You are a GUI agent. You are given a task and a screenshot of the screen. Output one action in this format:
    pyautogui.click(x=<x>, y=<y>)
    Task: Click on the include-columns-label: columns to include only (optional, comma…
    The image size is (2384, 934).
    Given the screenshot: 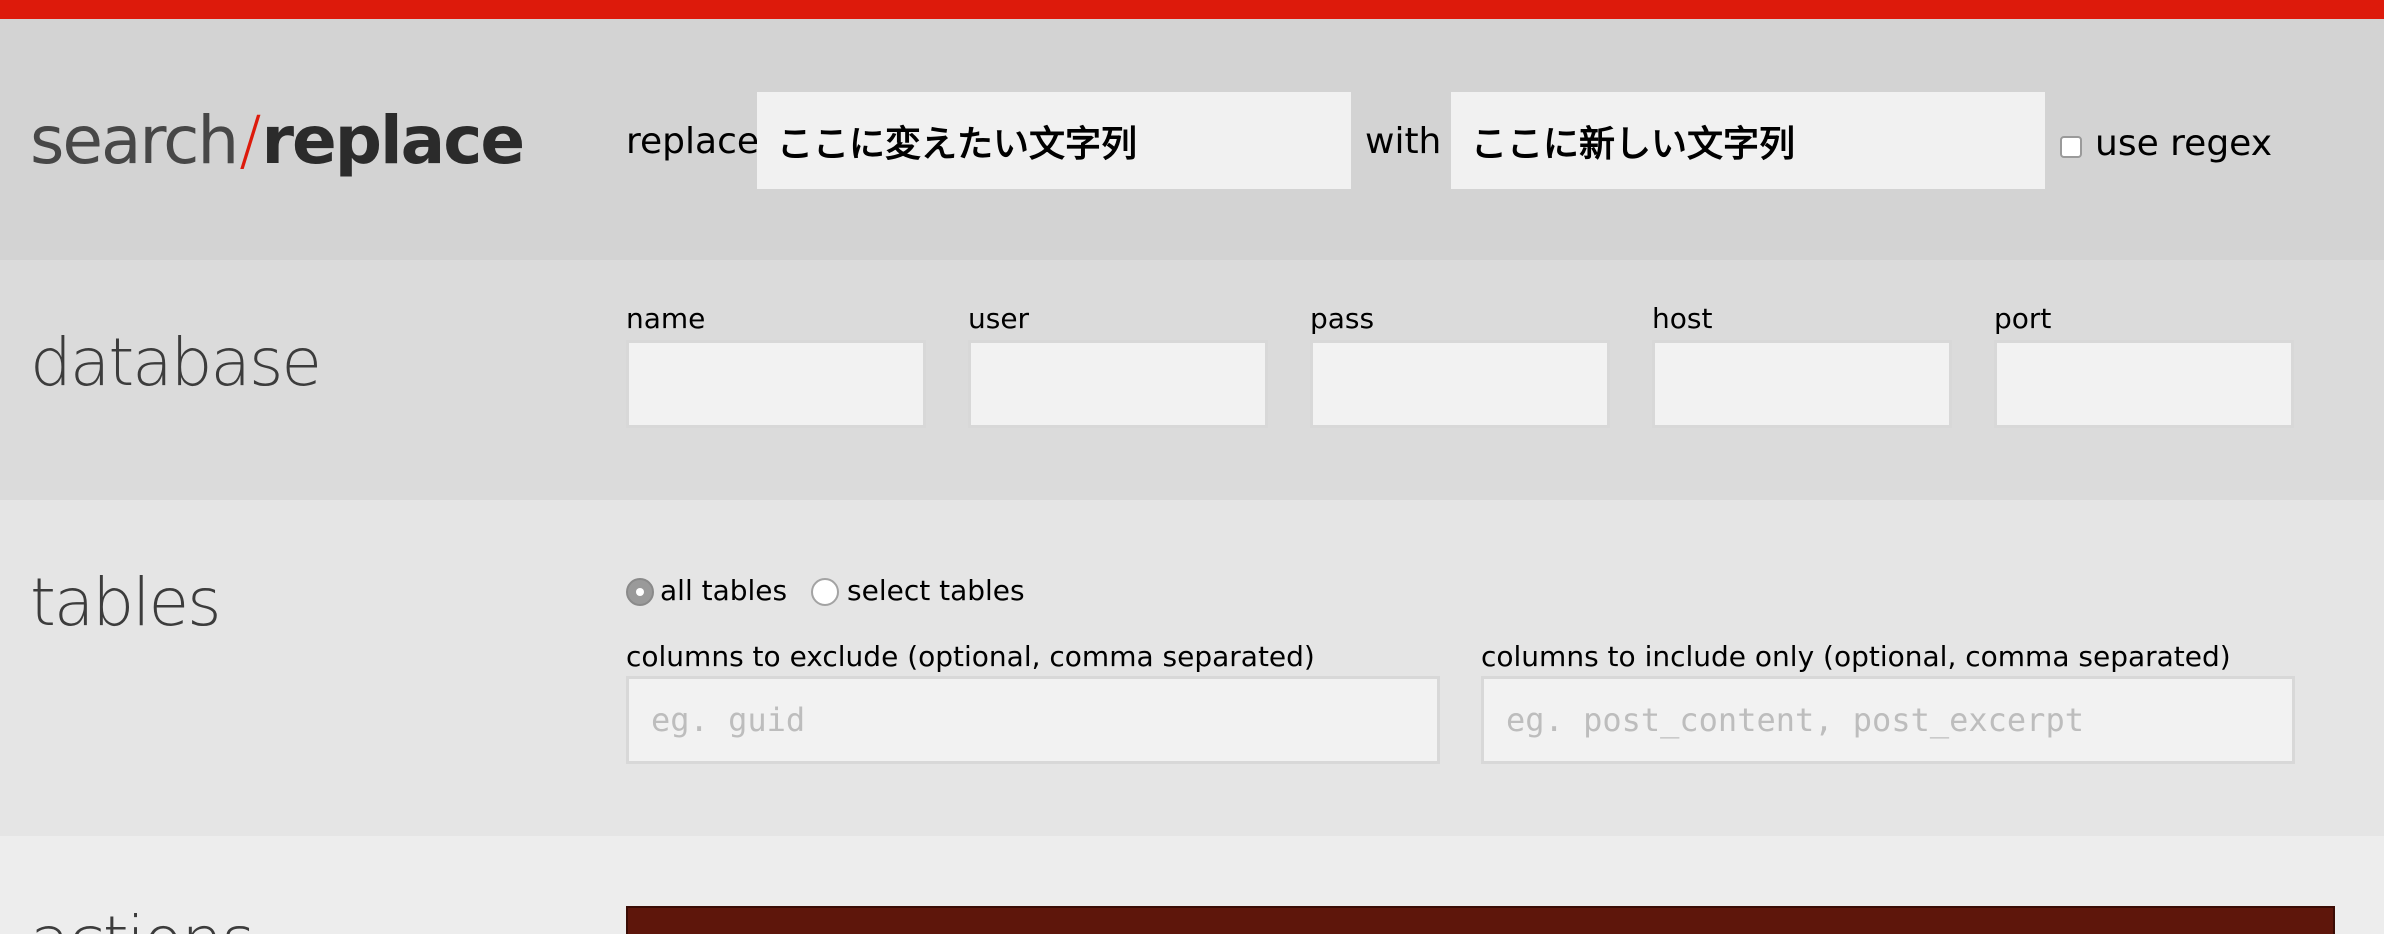 What is the action you would take?
    pyautogui.click(x=1856, y=656)
    